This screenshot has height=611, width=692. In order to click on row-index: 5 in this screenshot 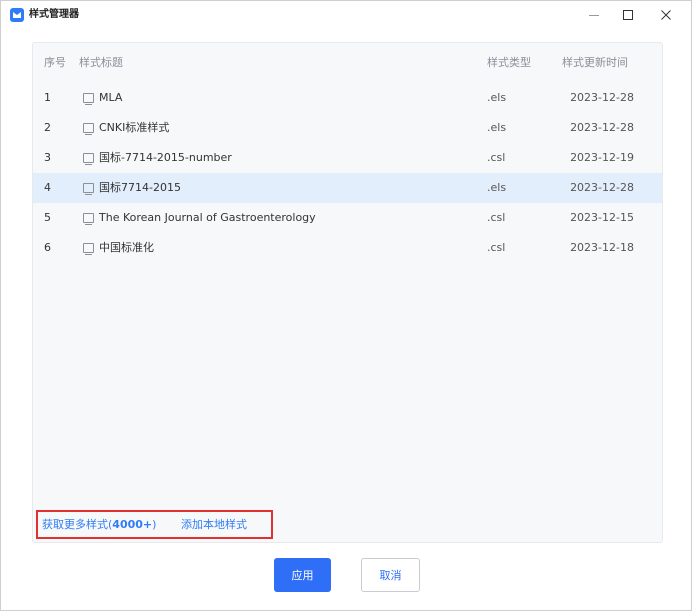, I will do `click(47, 217)`.